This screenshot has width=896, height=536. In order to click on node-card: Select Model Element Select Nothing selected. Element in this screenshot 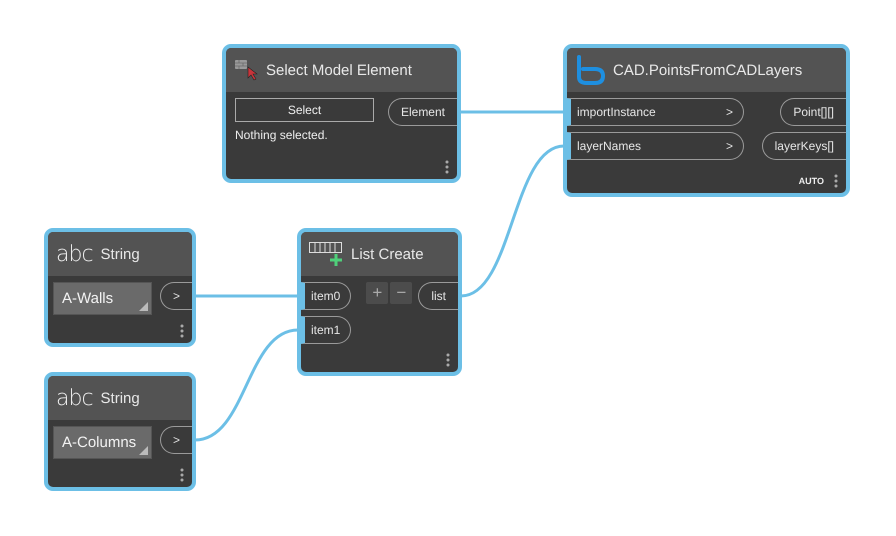, I will do `click(341, 113)`.